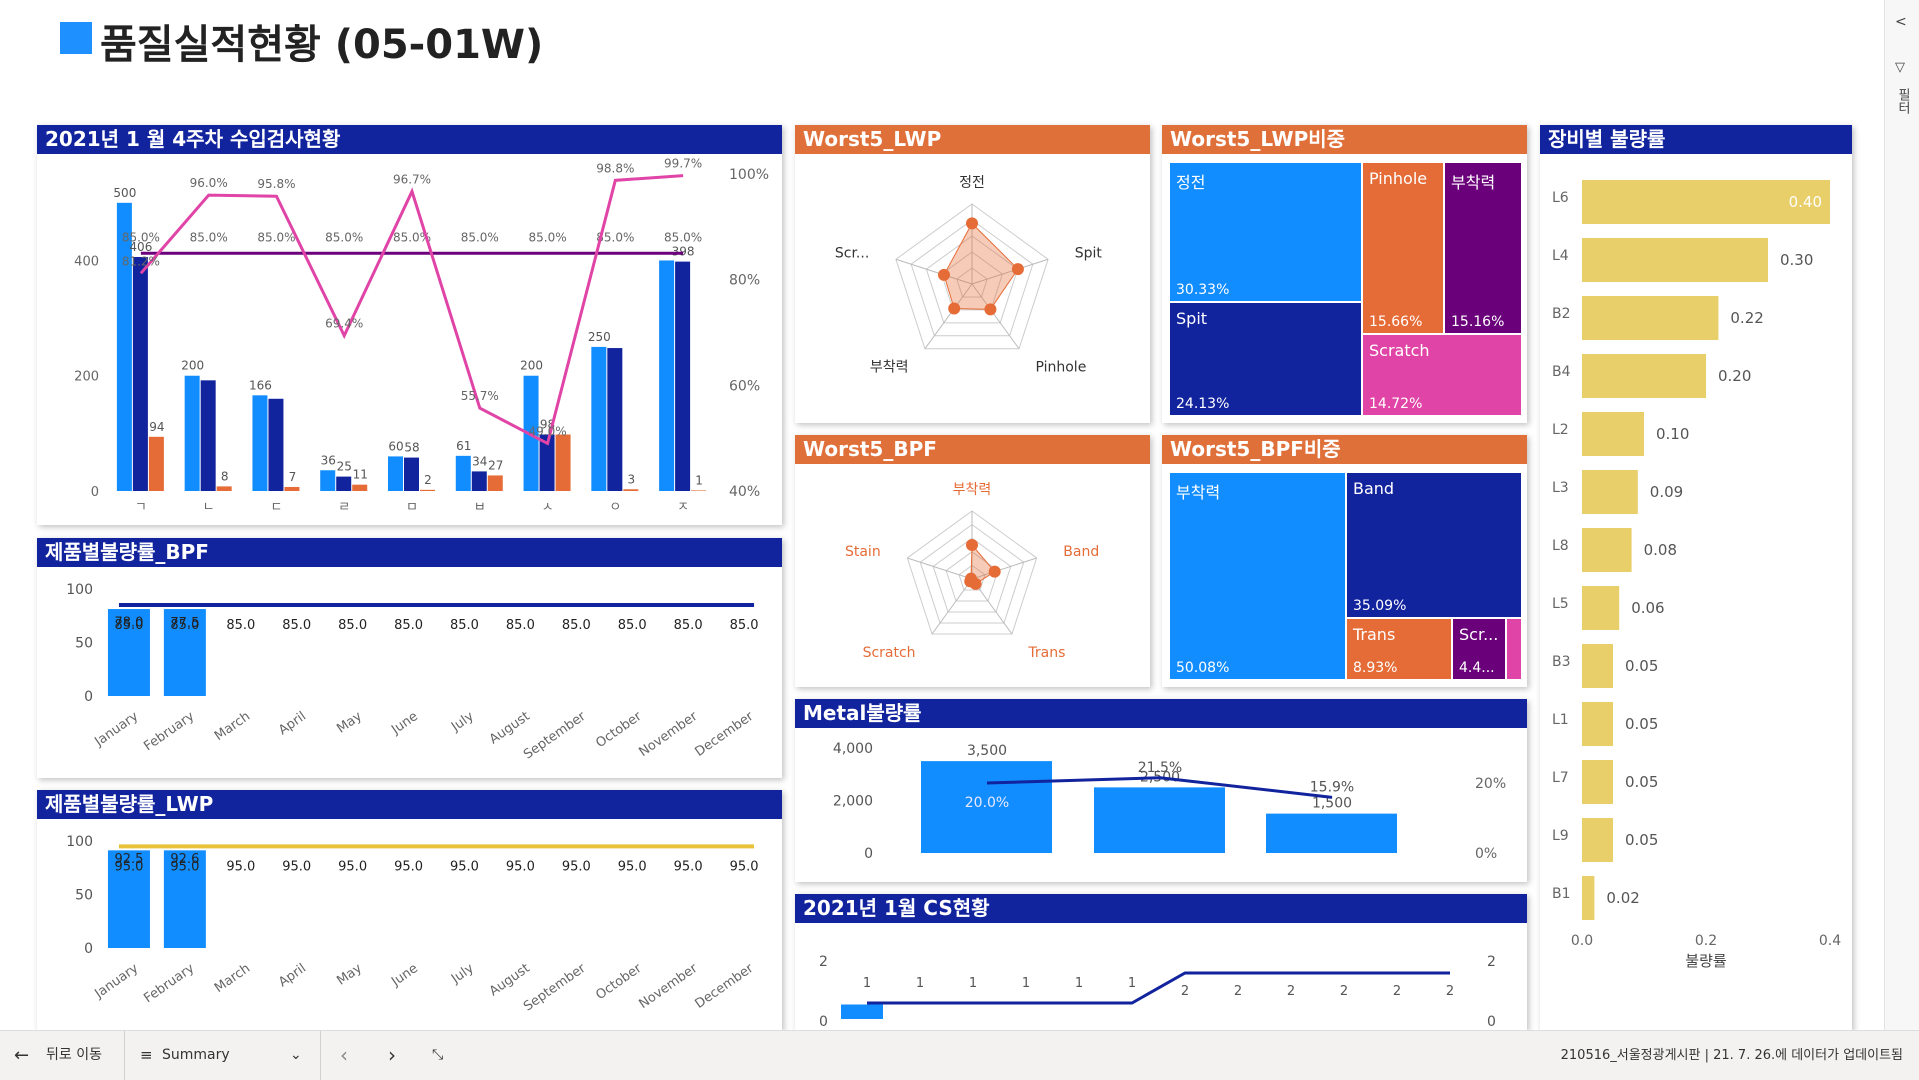 This screenshot has height=1080, width=1919. I want to click on radar-axis-label: 부착력, so click(972, 490).